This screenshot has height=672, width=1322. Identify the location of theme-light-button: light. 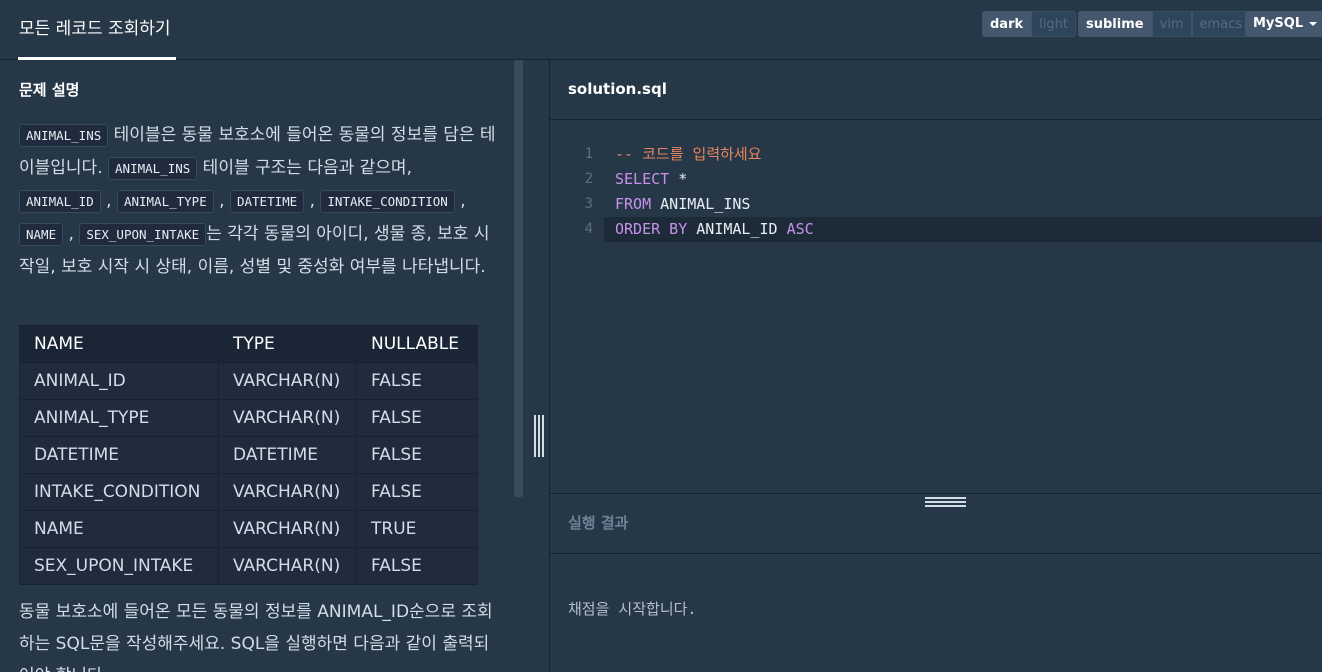
(1053, 24).